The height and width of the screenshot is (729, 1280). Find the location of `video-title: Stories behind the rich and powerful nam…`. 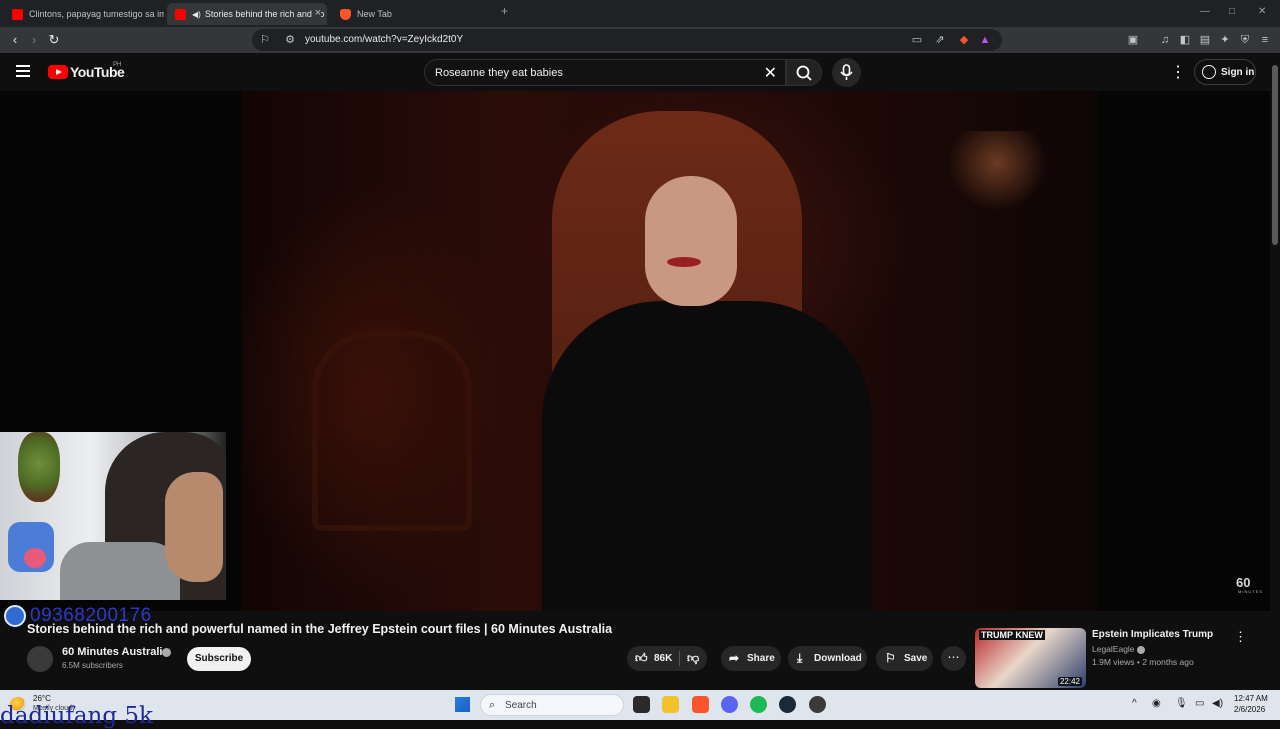

video-title: Stories behind the rich and powerful nam… is located at coordinates (320, 629).